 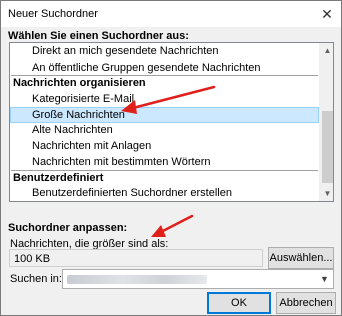 I want to click on search-in-combobox: ▼, so click(x=198, y=279).